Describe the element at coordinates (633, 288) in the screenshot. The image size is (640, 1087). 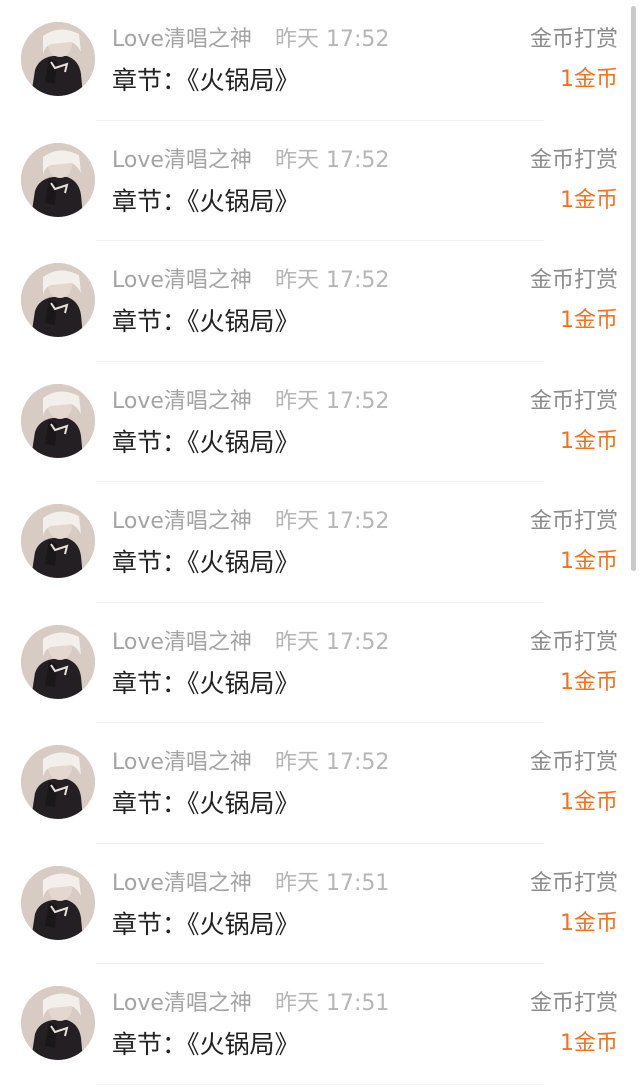
I see `scrollbar` at that location.